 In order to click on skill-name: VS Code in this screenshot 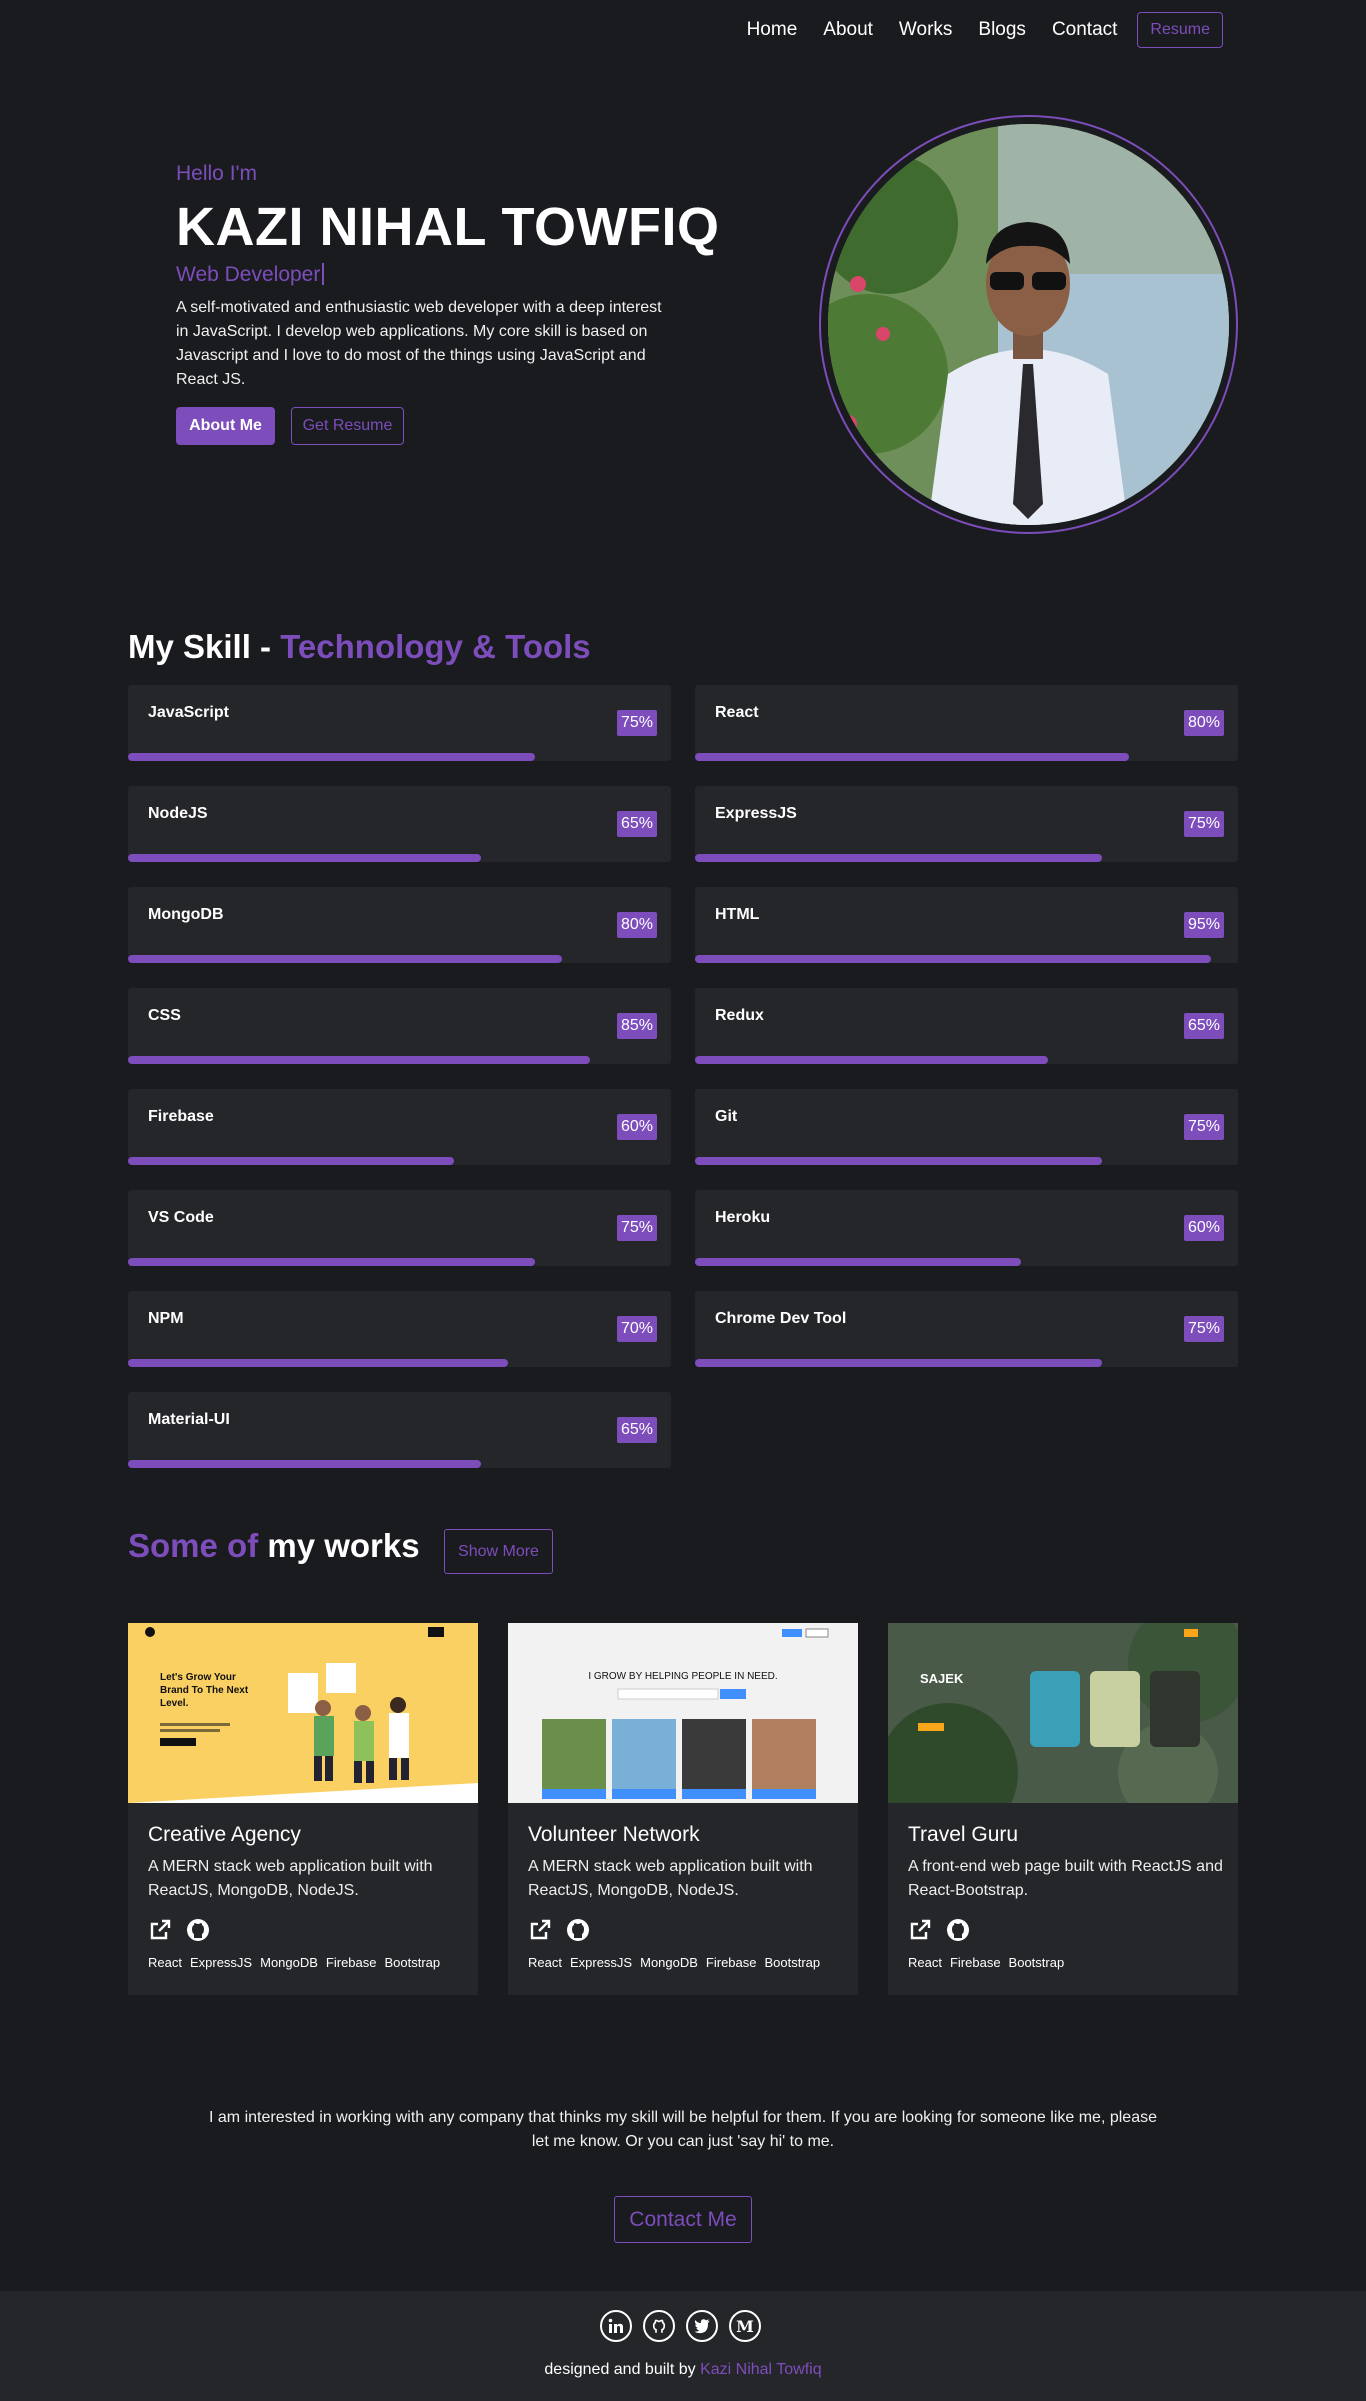, I will do `click(181, 1217)`.